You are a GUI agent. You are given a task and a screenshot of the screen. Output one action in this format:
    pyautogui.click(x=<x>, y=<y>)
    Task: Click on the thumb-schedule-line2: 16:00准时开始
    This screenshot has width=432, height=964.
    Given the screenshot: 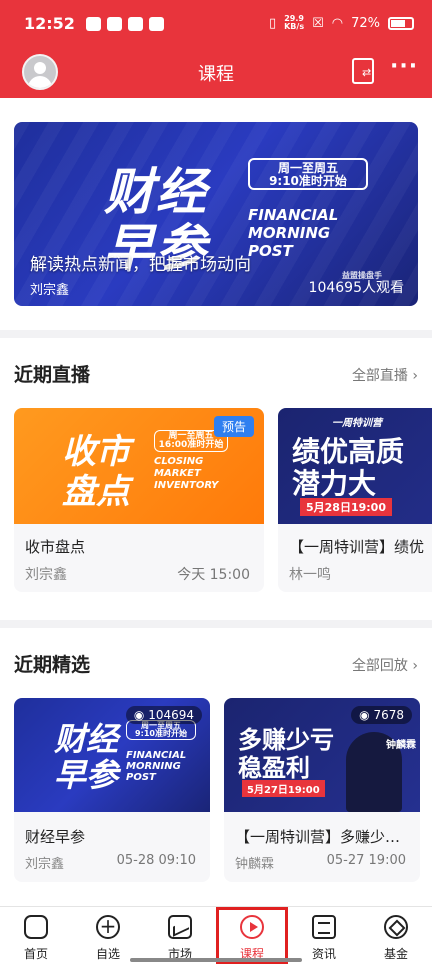 What is the action you would take?
    pyautogui.click(x=191, y=445)
    